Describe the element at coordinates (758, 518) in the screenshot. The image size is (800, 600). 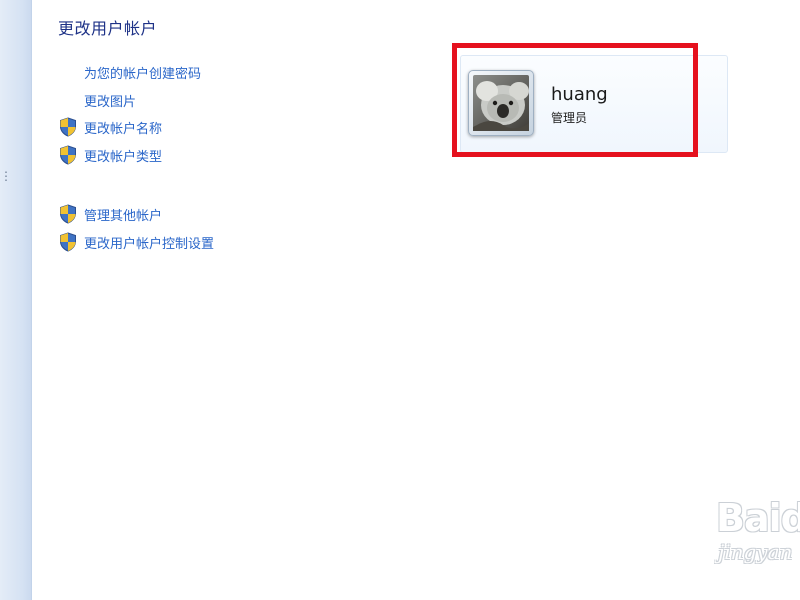
I see `watermark-logo: Baidu` at that location.